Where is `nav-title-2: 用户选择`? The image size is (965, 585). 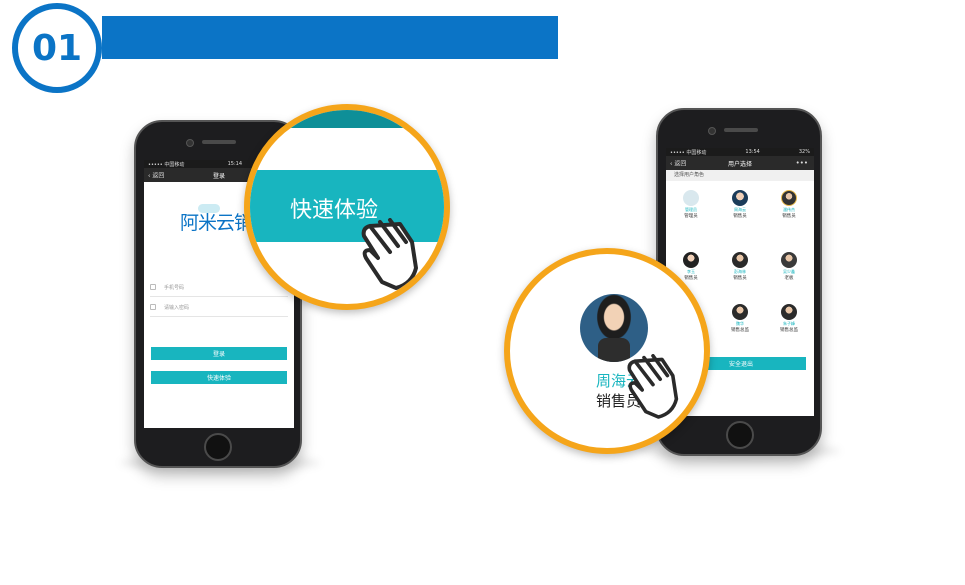
nav-title-2: 用户选择 is located at coordinates (739, 164).